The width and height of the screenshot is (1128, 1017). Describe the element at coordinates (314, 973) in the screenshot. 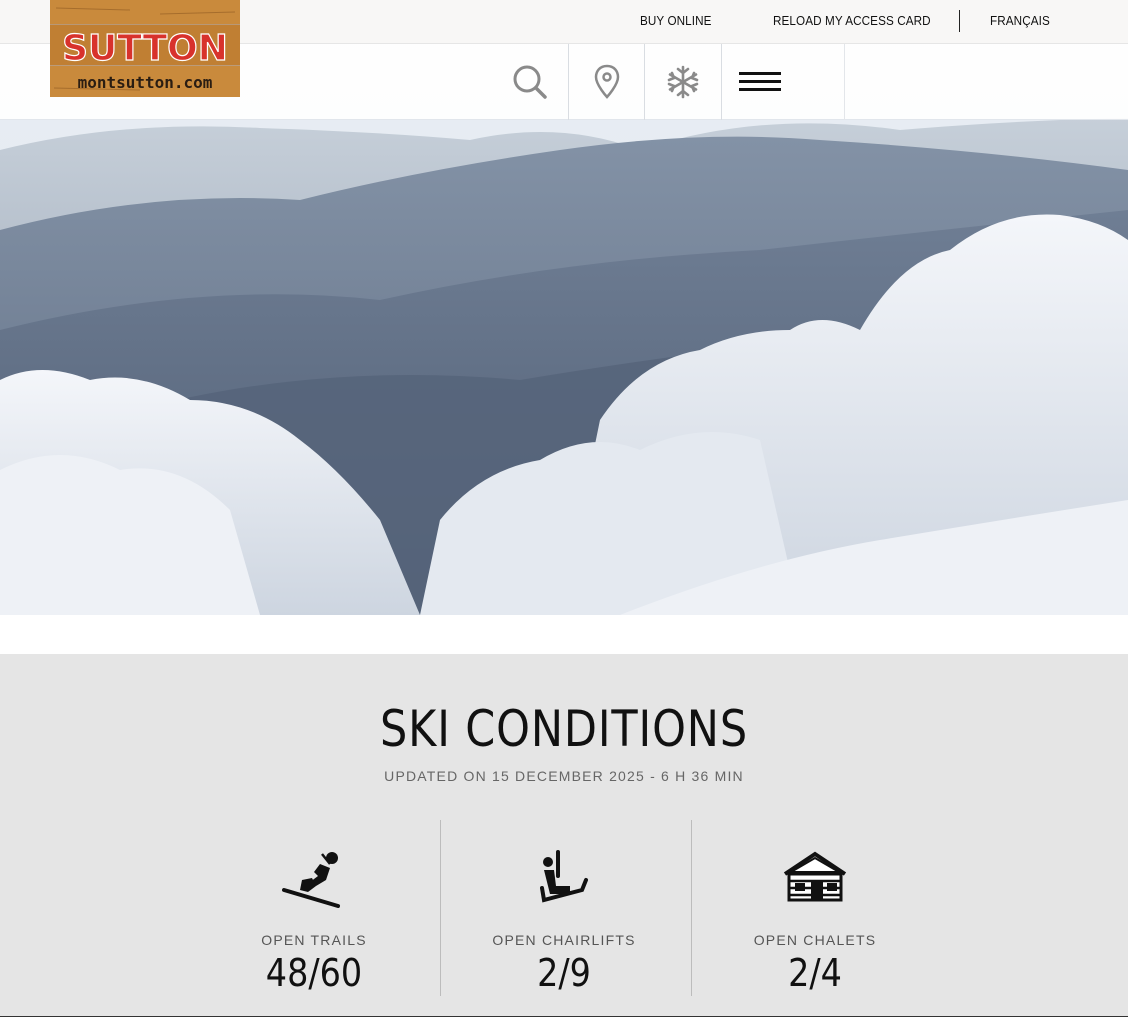

I see `stat-value: 48/60` at that location.